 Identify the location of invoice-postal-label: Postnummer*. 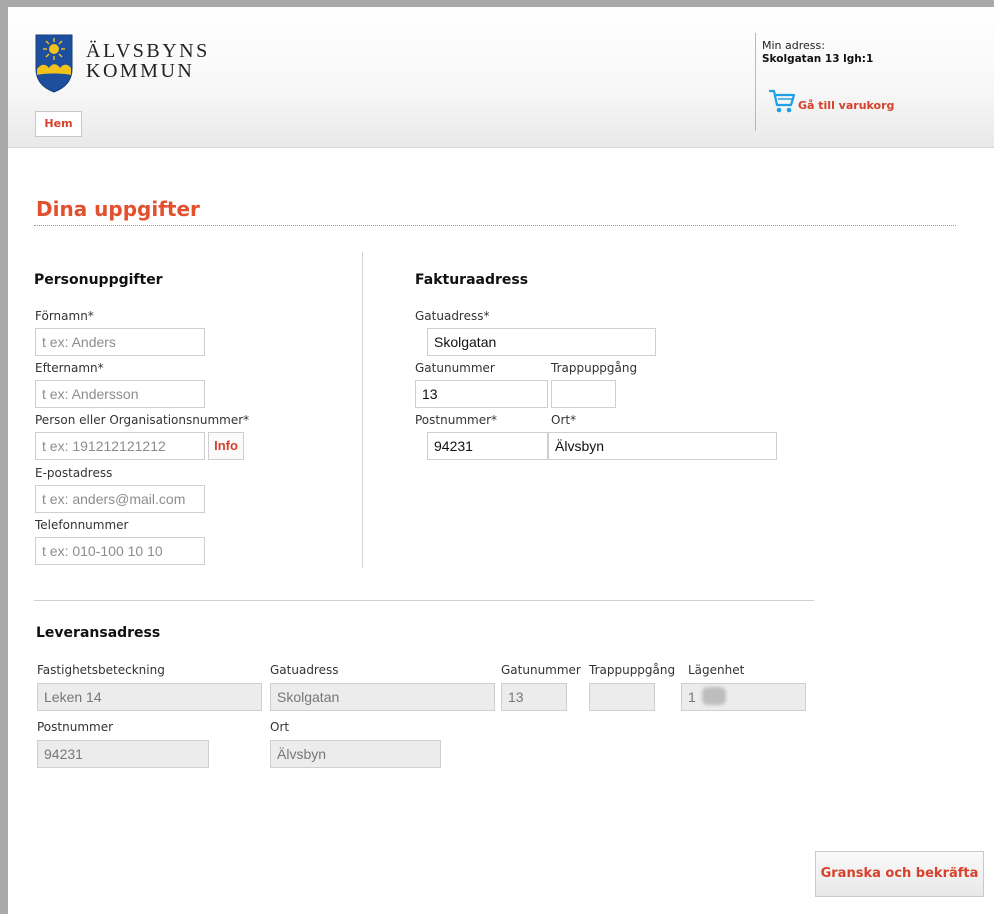
(456, 420).